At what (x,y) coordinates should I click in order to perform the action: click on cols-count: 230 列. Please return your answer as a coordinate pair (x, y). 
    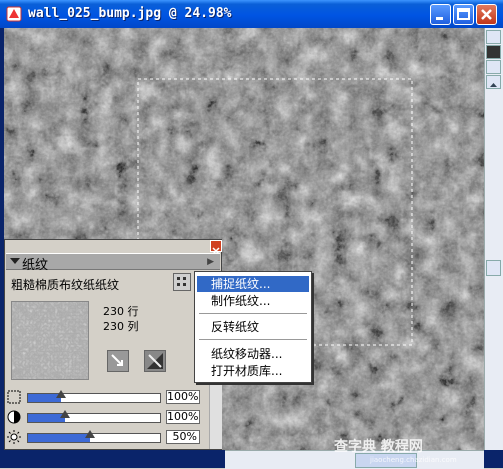
    Looking at the image, I should click on (121, 326).